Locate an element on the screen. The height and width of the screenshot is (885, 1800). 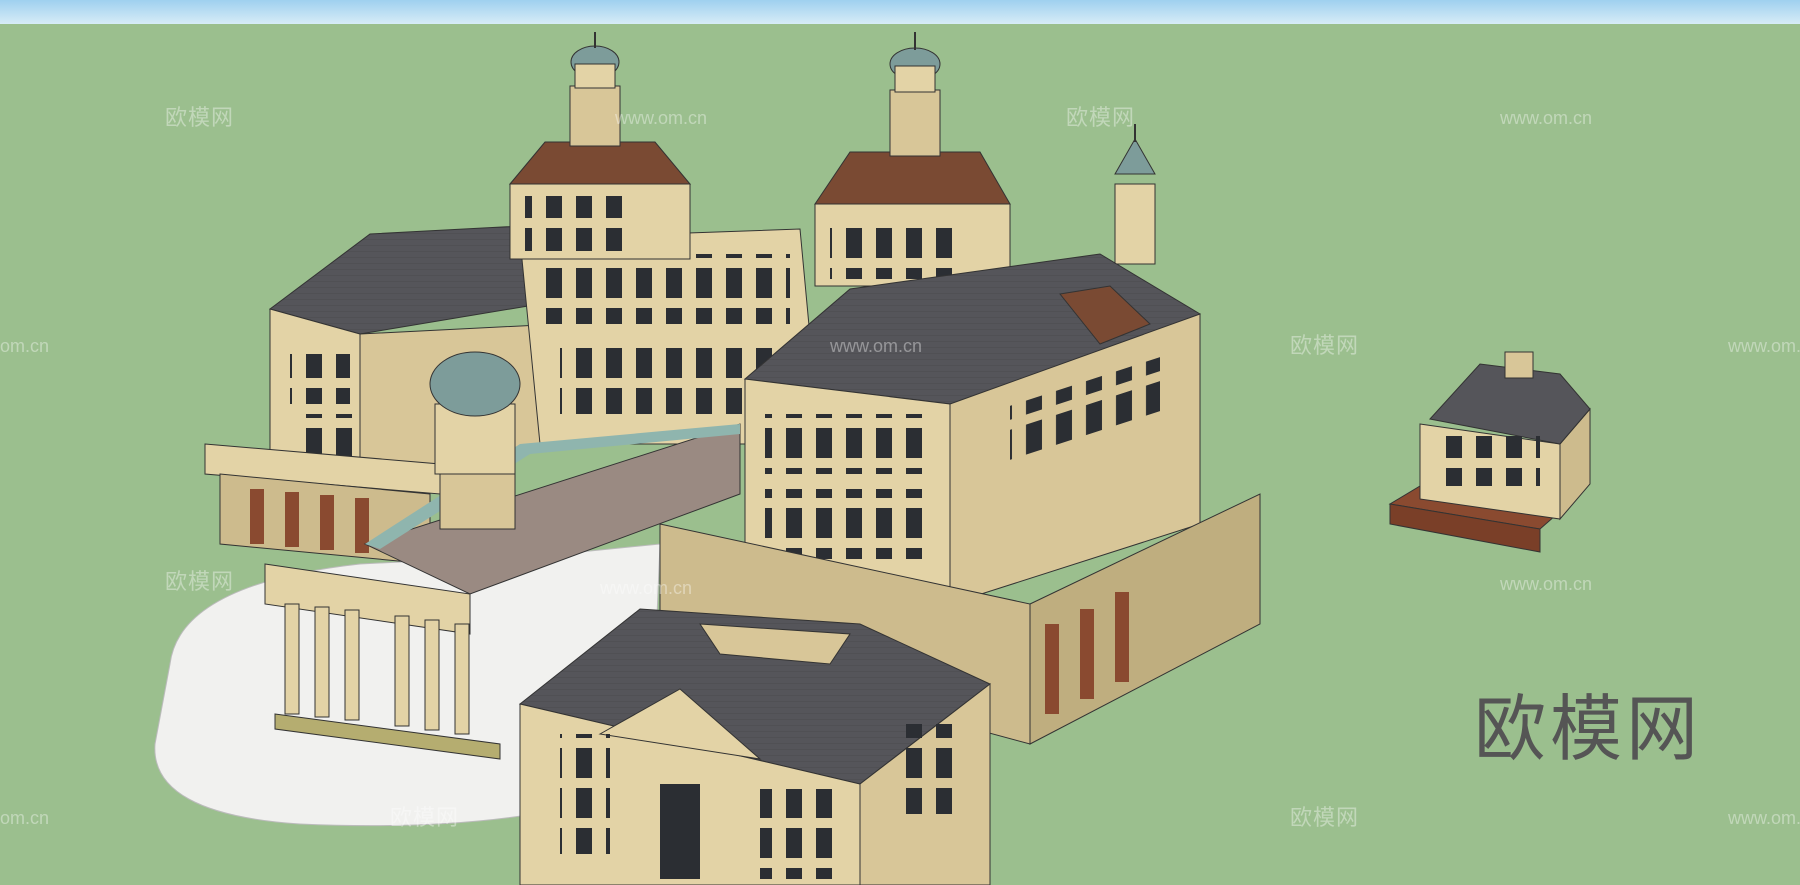
sky-strip is located at coordinates (900, 12).